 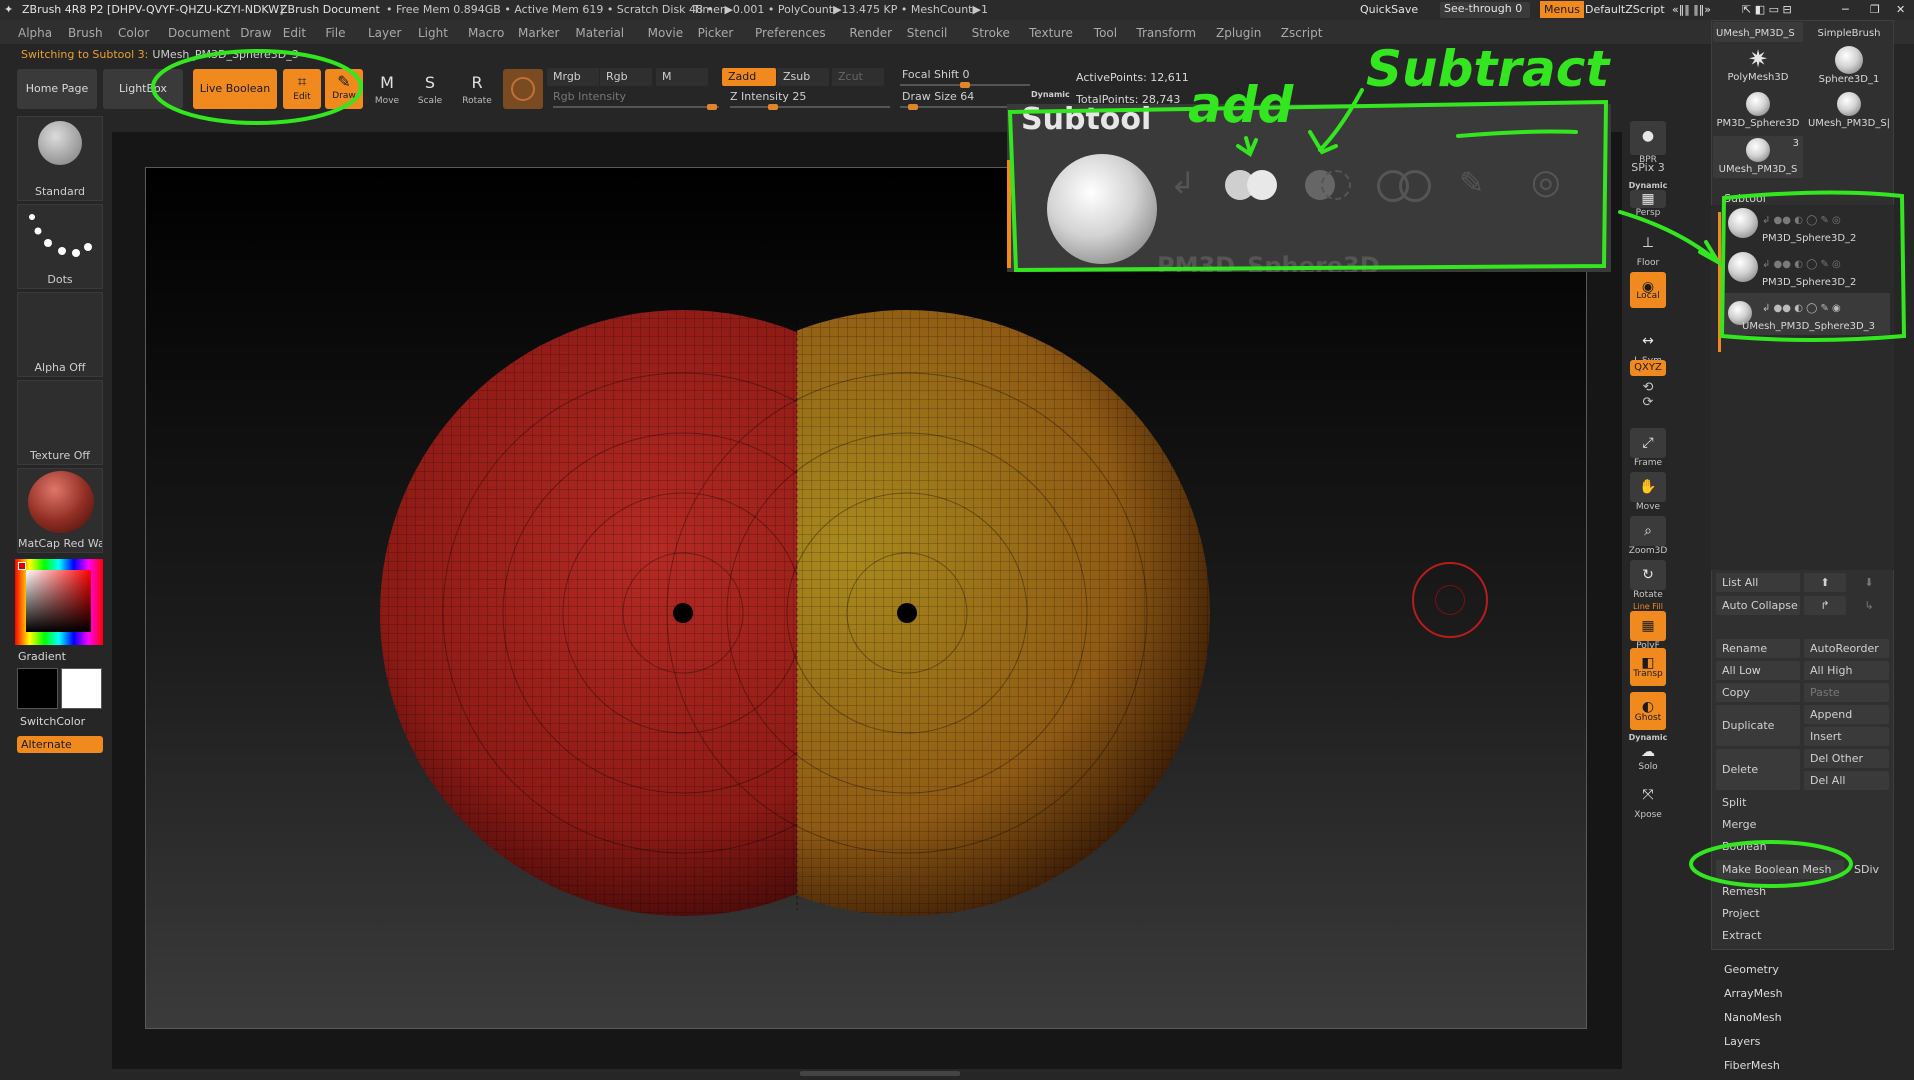 What do you see at coordinates (477, 89) in the screenshot?
I see `rotate-button: R Rotate` at bounding box center [477, 89].